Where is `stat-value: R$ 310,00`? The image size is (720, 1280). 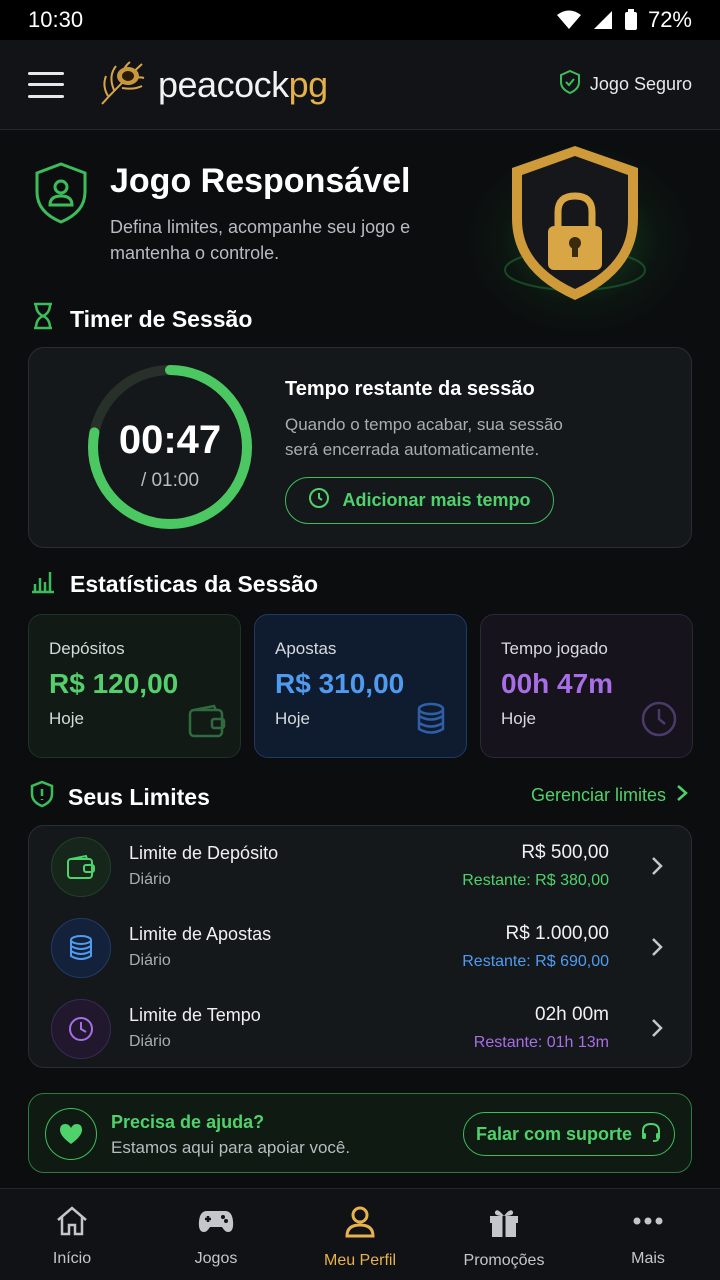 stat-value: R$ 310,00 is located at coordinates (340, 683).